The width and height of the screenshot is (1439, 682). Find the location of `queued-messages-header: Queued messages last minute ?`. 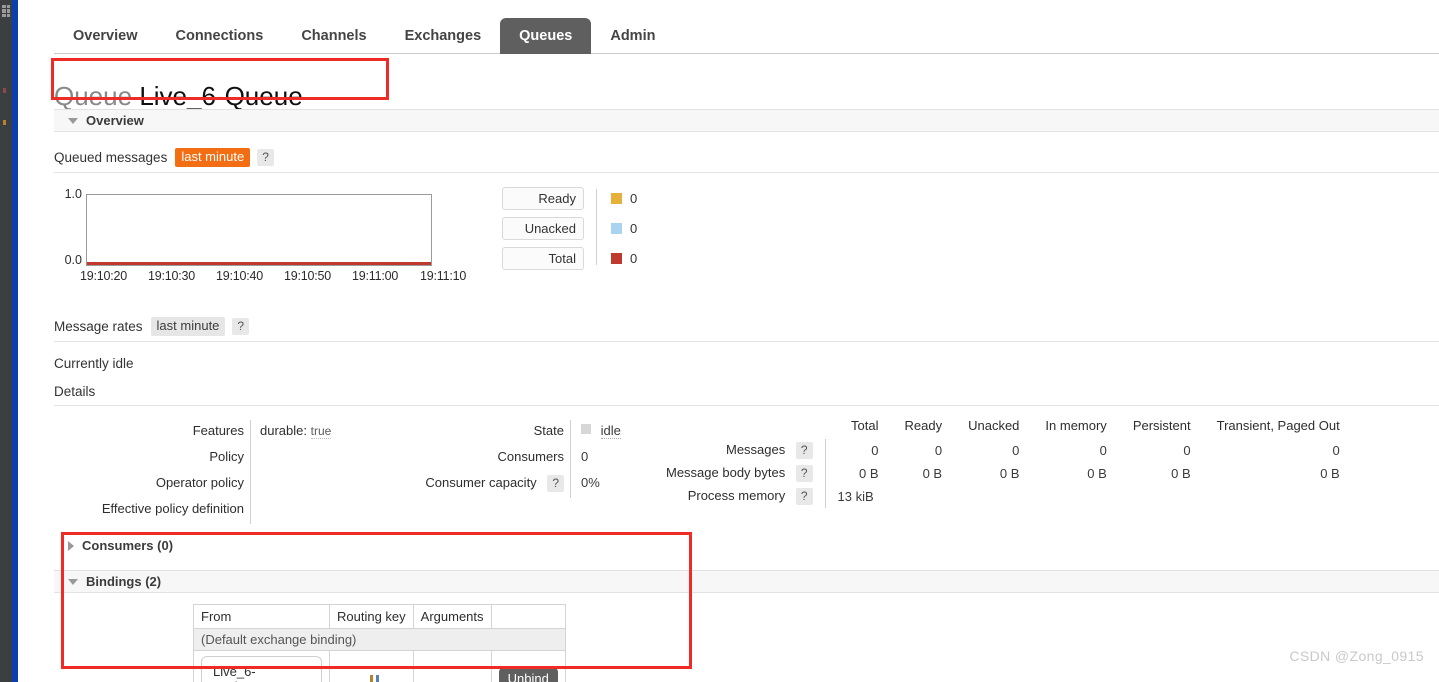

queued-messages-header: Queued messages last minute ? is located at coordinates (746, 160).